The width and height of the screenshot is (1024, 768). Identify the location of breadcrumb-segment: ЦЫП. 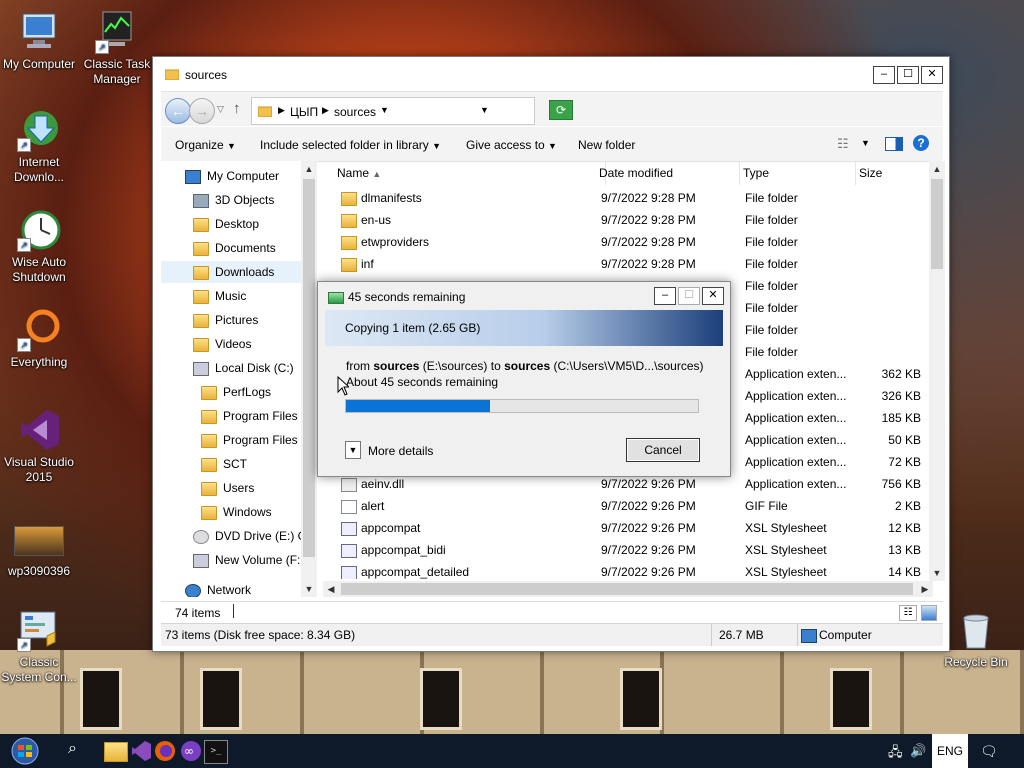
(304, 112).